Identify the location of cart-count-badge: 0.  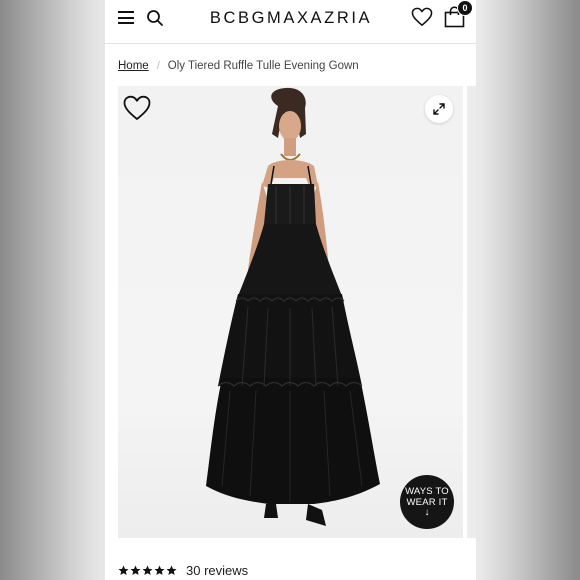
(465, 8).